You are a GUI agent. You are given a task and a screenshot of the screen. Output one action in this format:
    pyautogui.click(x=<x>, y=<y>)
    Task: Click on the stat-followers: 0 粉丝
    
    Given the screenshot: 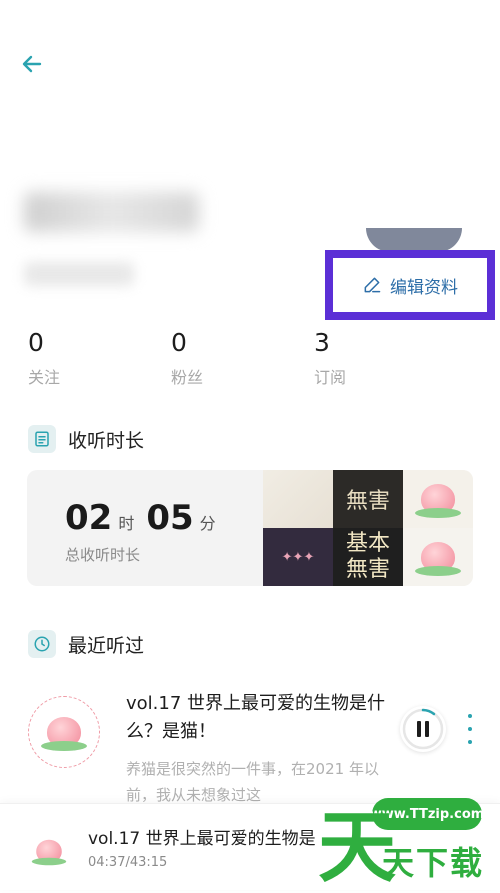 What is the action you would take?
    pyautogui.click(x=211, y=358)
    